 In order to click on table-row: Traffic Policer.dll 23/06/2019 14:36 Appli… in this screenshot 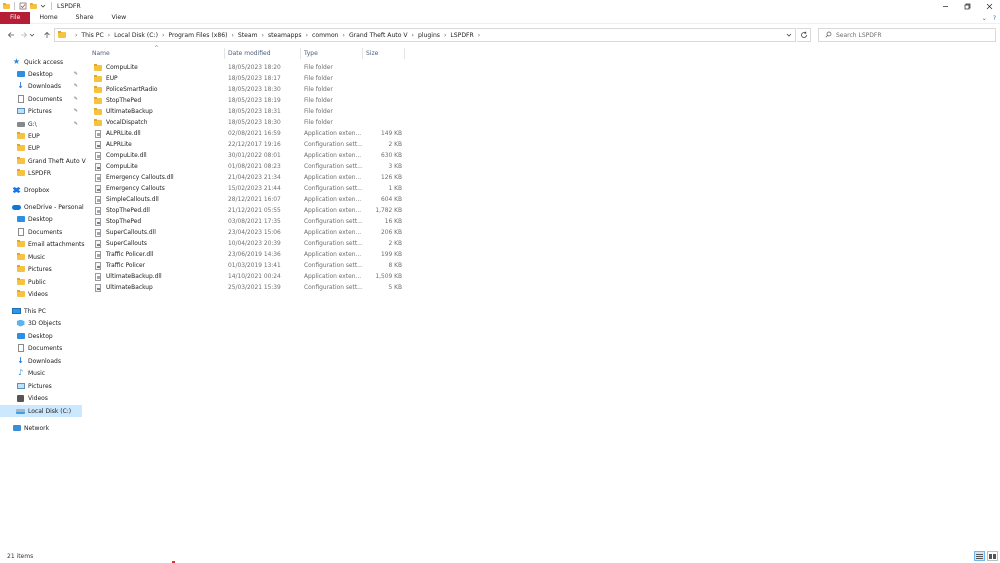, I will do `click(248, 254)`.